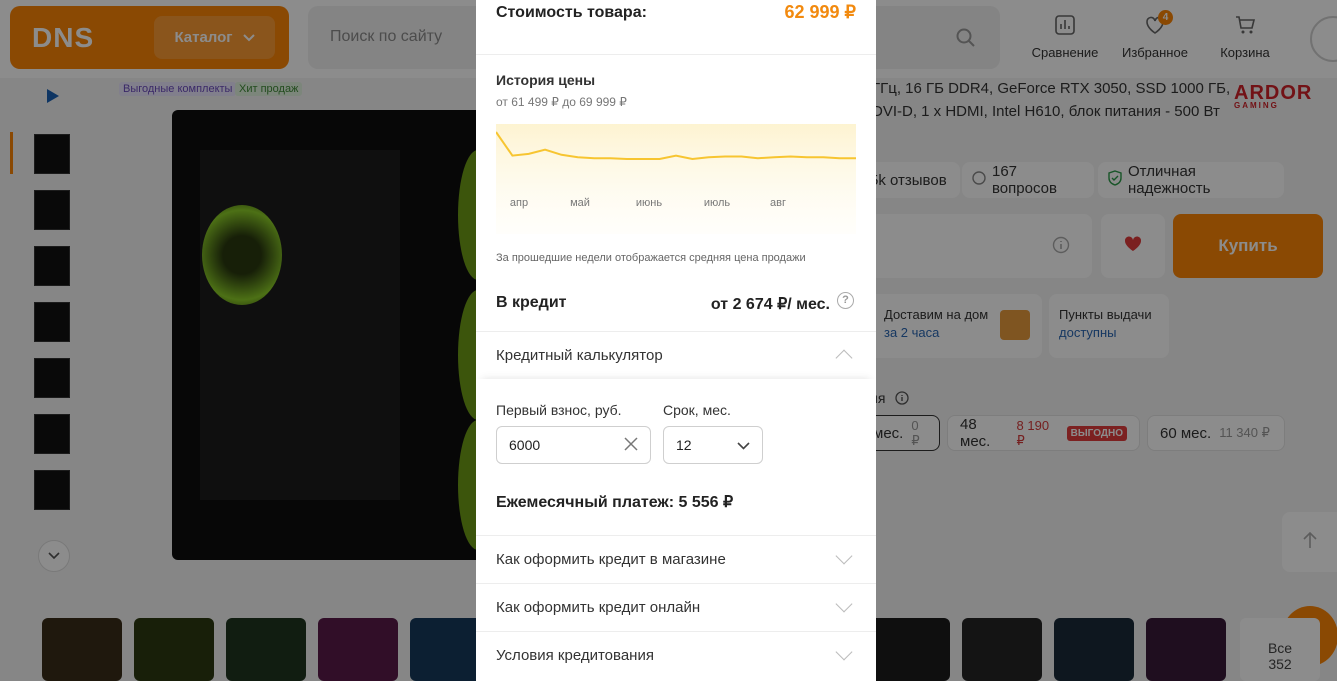 This screenshot has height=681, width=1337. Describe the element at coordinates (580, 203) in the screenshot. I see `x-tick-label: май` at that location.